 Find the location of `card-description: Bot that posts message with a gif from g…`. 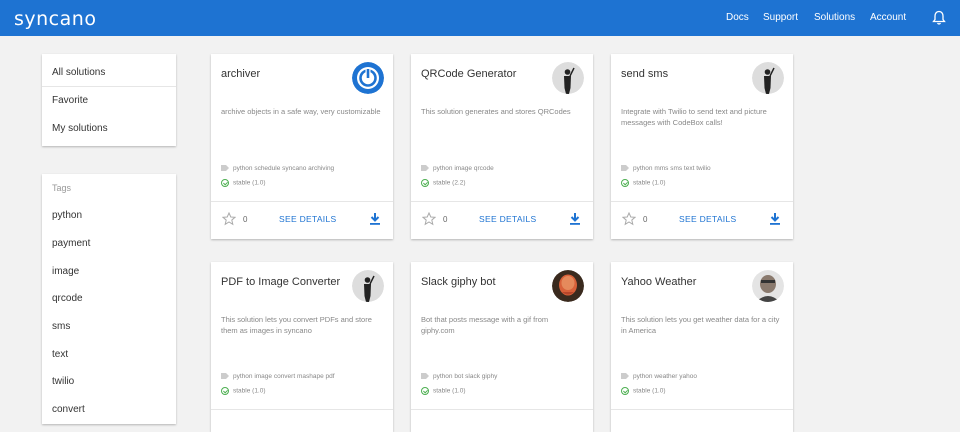

card-description: Bot that posts message with a gif from g… is located at coordinates (485, 325).